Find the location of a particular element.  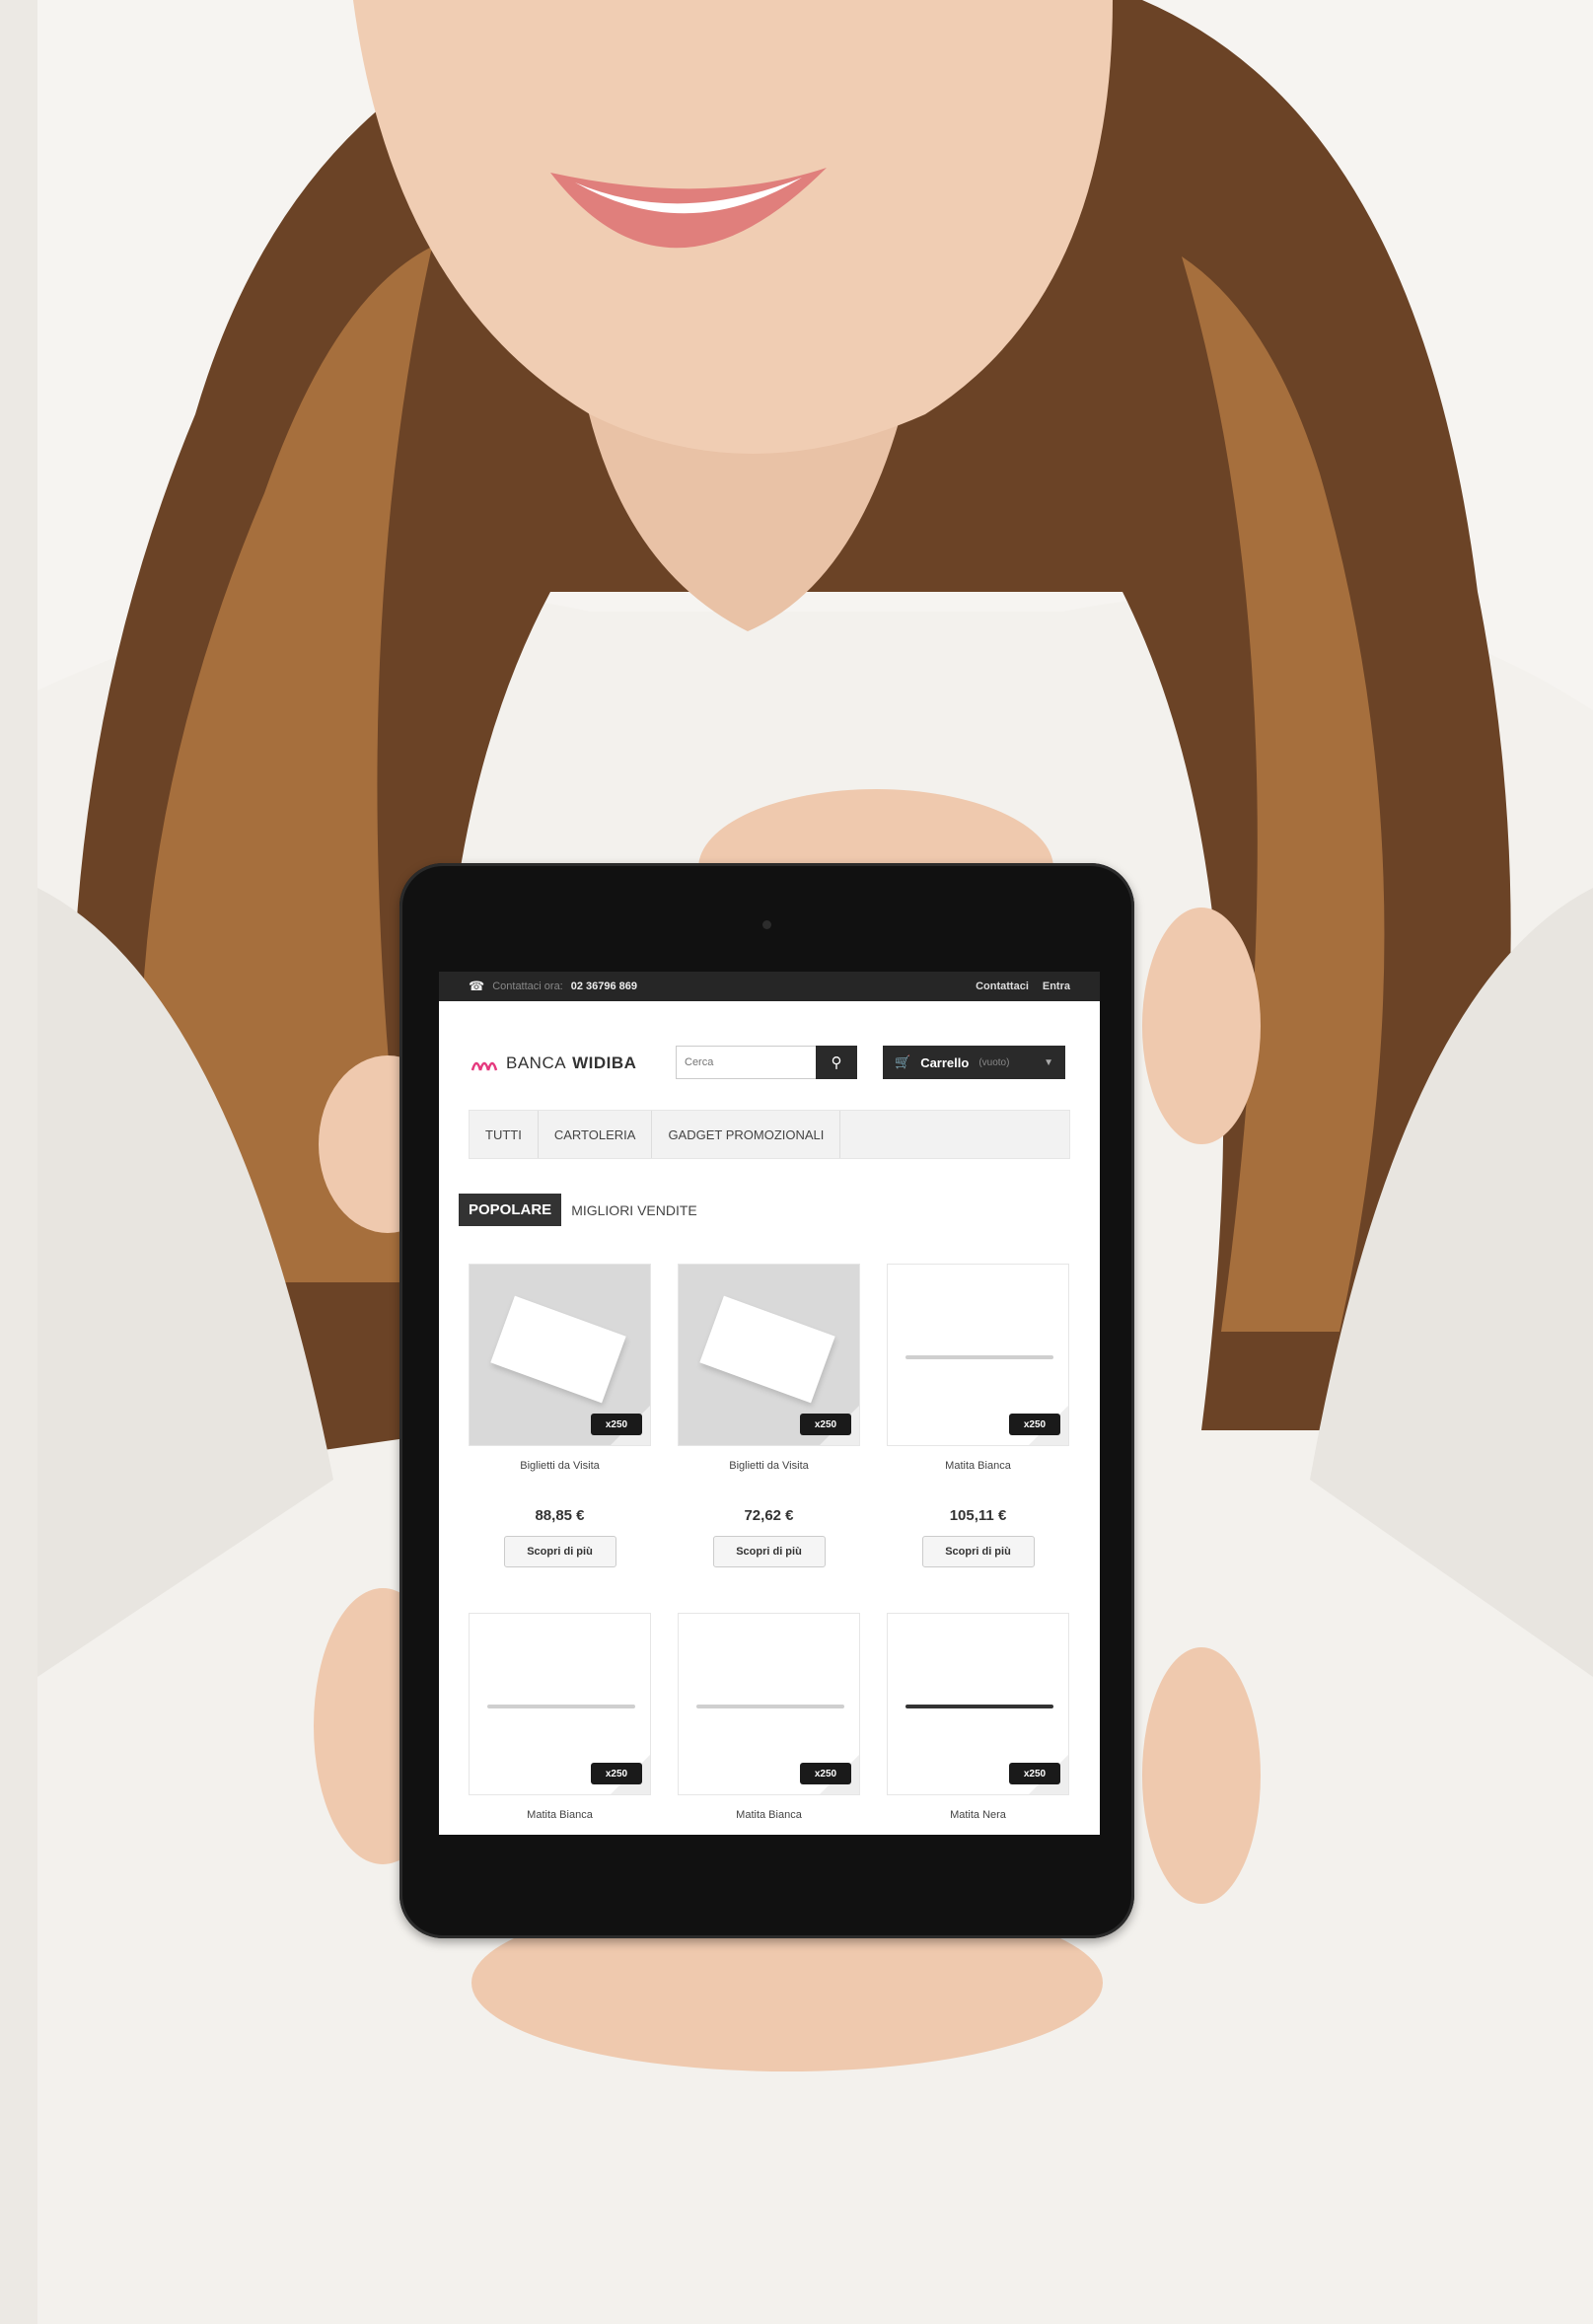

cart-icon: 🛒 is located at coordinates (903, 1061).